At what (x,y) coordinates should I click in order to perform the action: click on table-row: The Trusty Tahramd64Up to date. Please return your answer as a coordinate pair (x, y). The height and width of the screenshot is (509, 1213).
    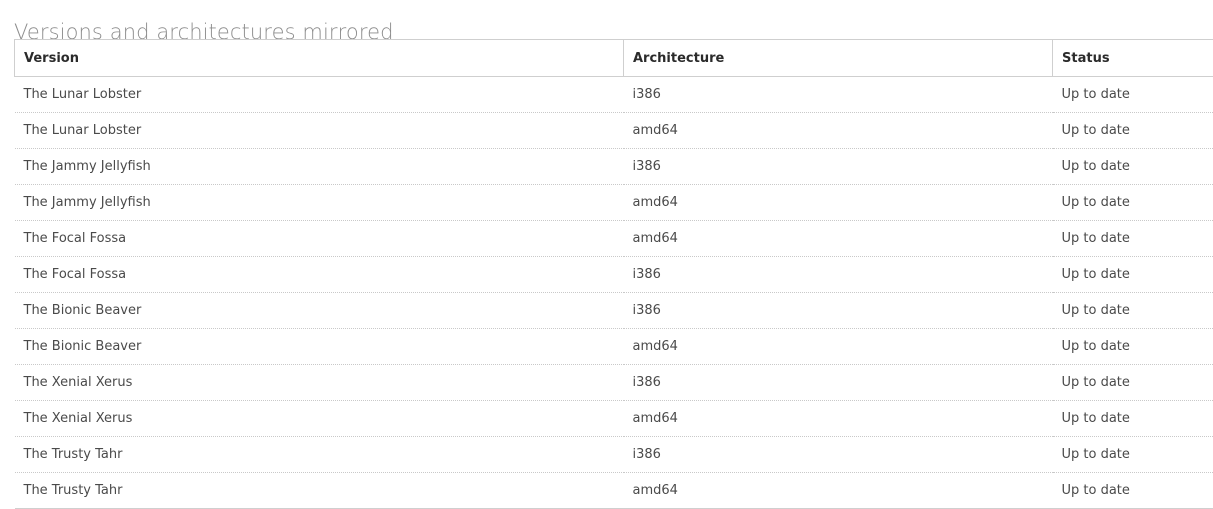
    Looking at the image, I should click on (614, 491).